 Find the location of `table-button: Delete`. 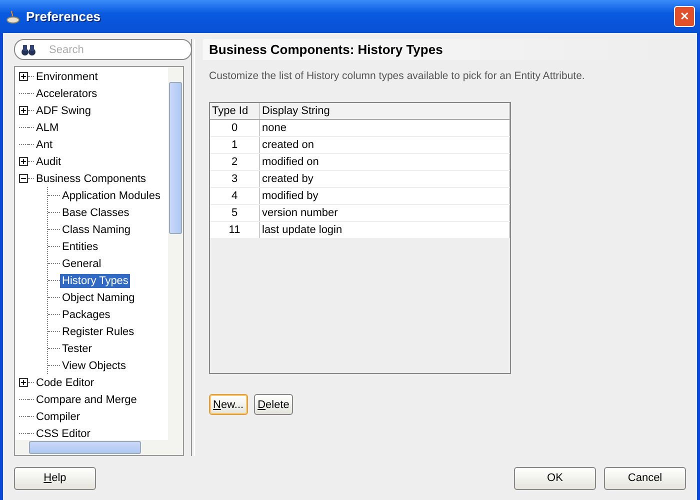

table-button: Delete is located at coordinates (274, 404).